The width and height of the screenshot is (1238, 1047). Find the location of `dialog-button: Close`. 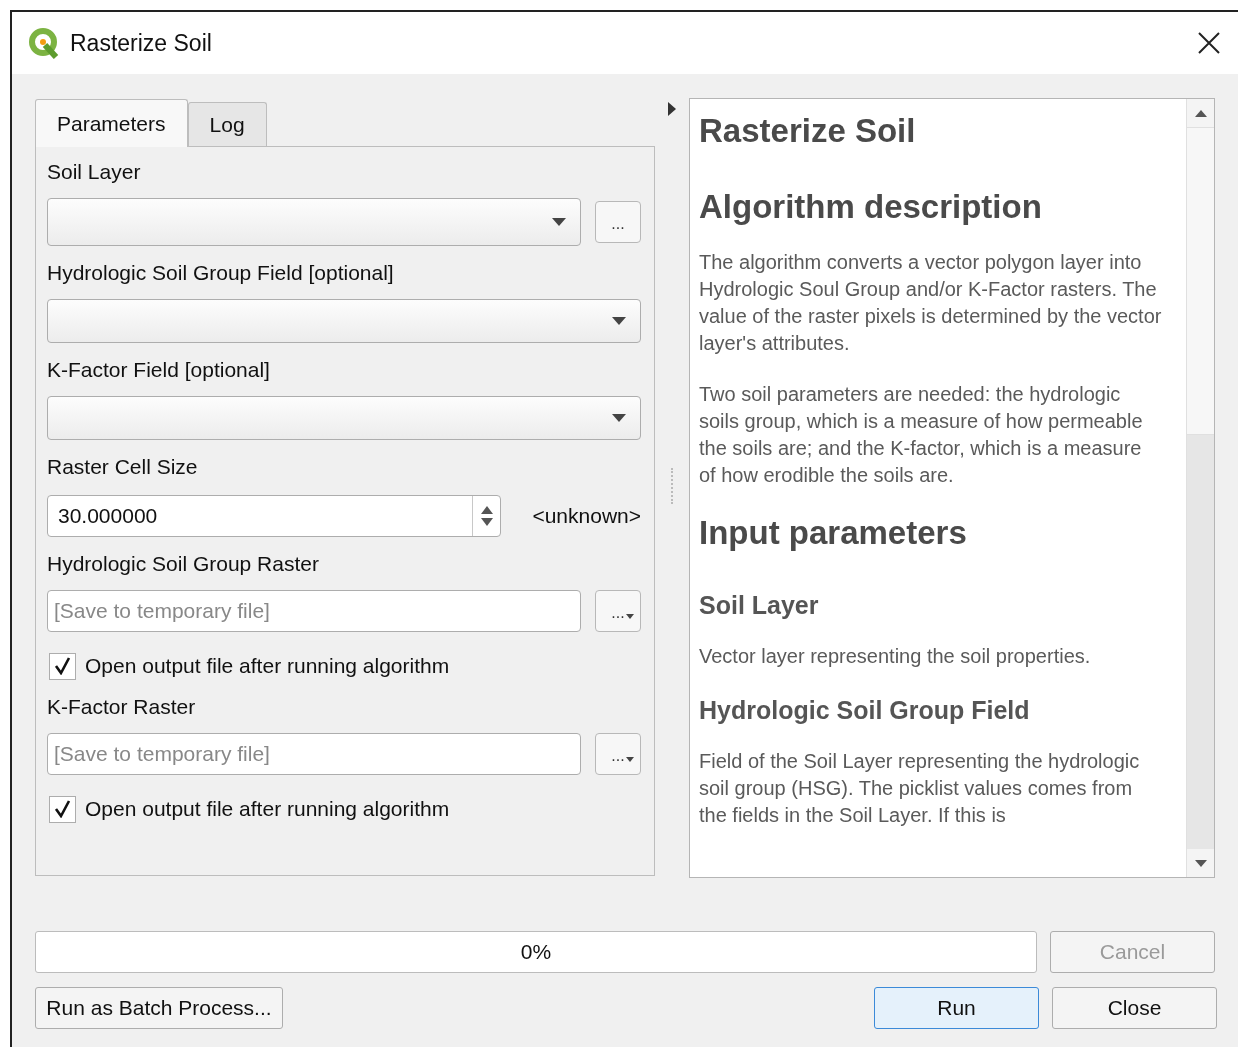

dialog-button: Close is located at coordinates (1134, 1008).